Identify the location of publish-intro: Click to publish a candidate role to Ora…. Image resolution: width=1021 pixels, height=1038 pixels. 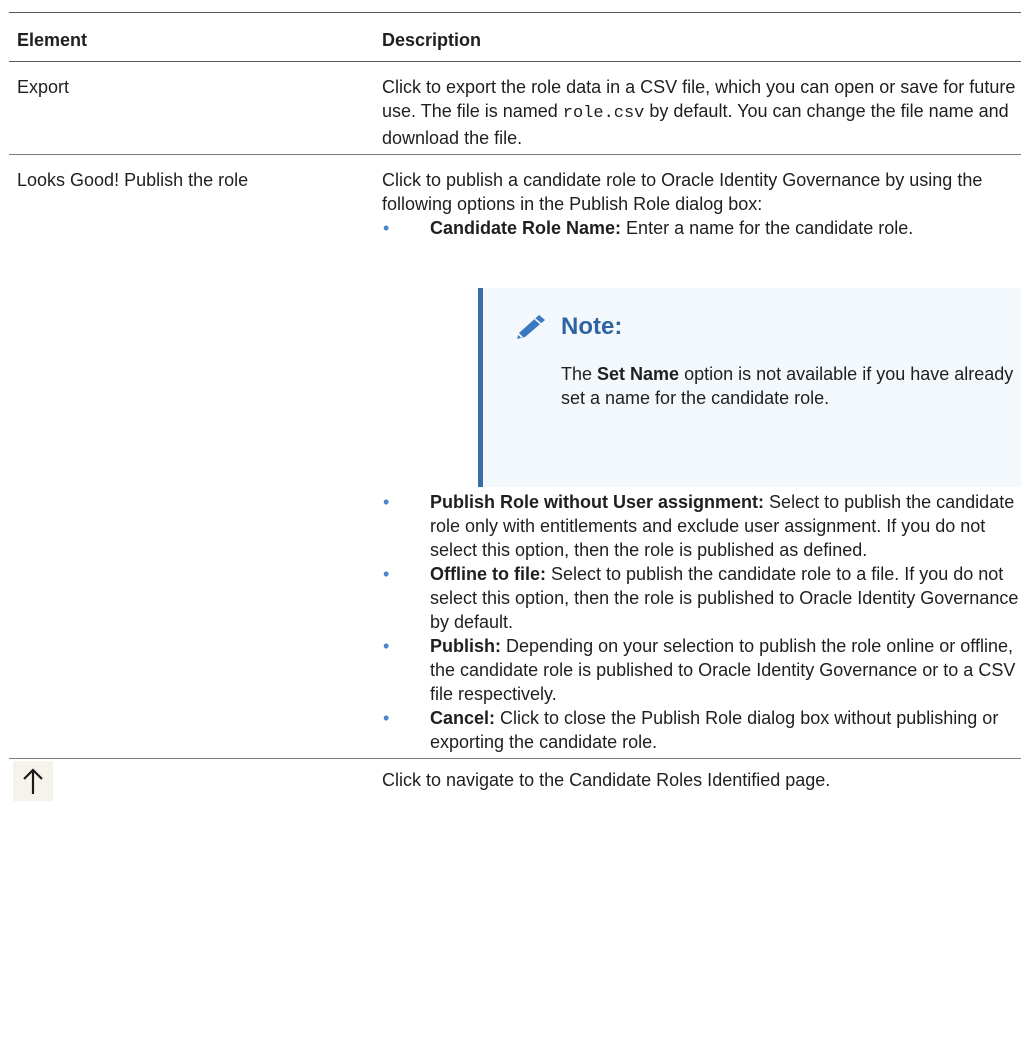
(682, 192).